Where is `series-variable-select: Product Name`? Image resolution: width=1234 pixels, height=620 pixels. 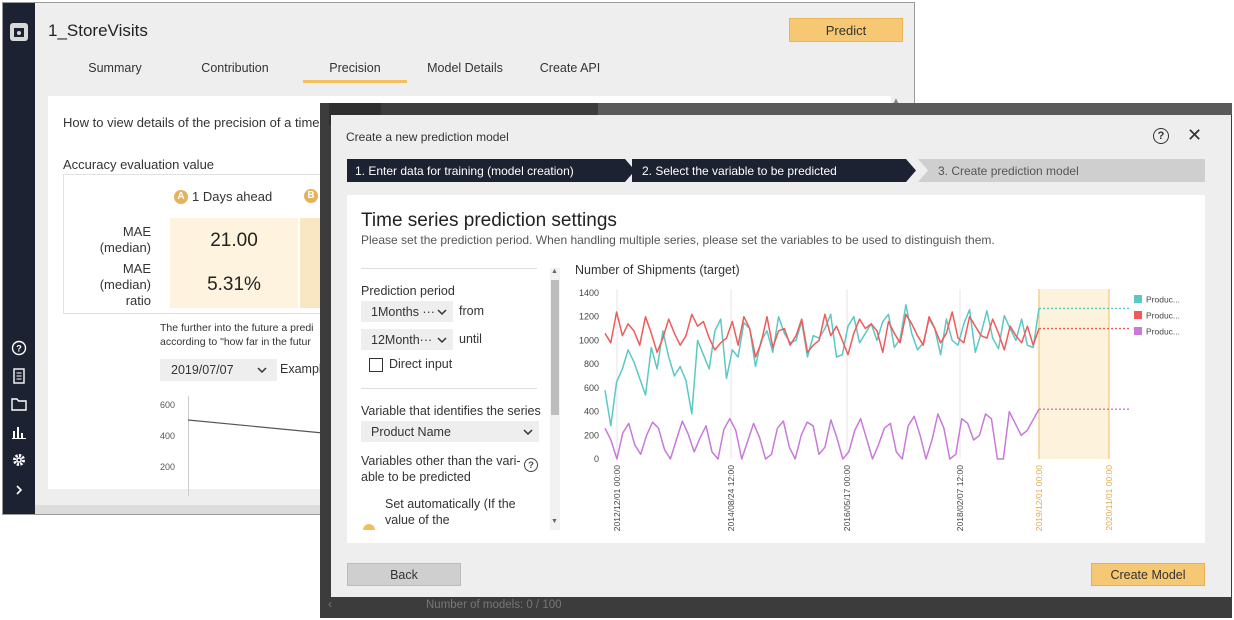 series-variable-select: Product Name is located at coordinates (450, 431).